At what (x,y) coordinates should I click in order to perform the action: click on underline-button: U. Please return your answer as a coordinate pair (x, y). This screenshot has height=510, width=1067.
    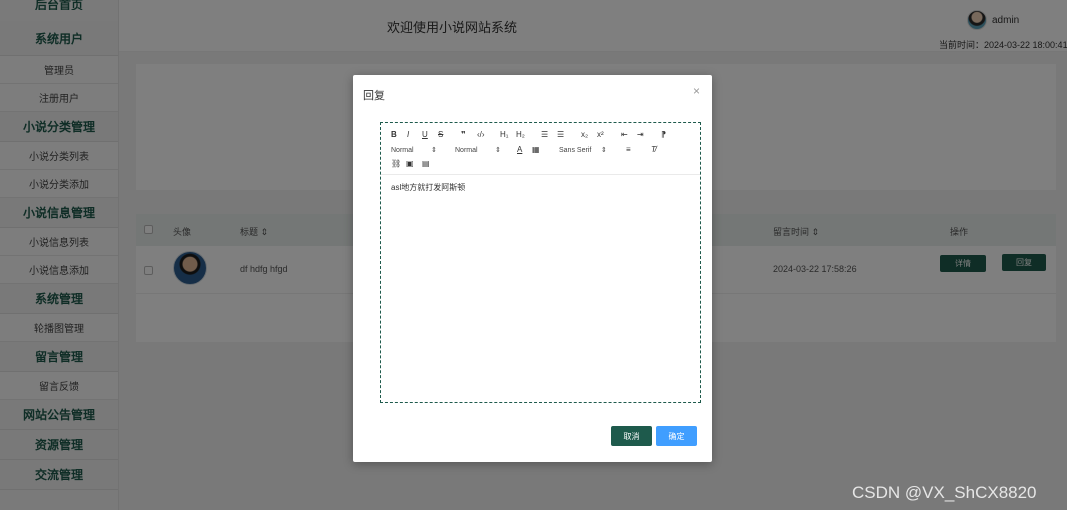
    Looking at the image, I should click on (425, 135).